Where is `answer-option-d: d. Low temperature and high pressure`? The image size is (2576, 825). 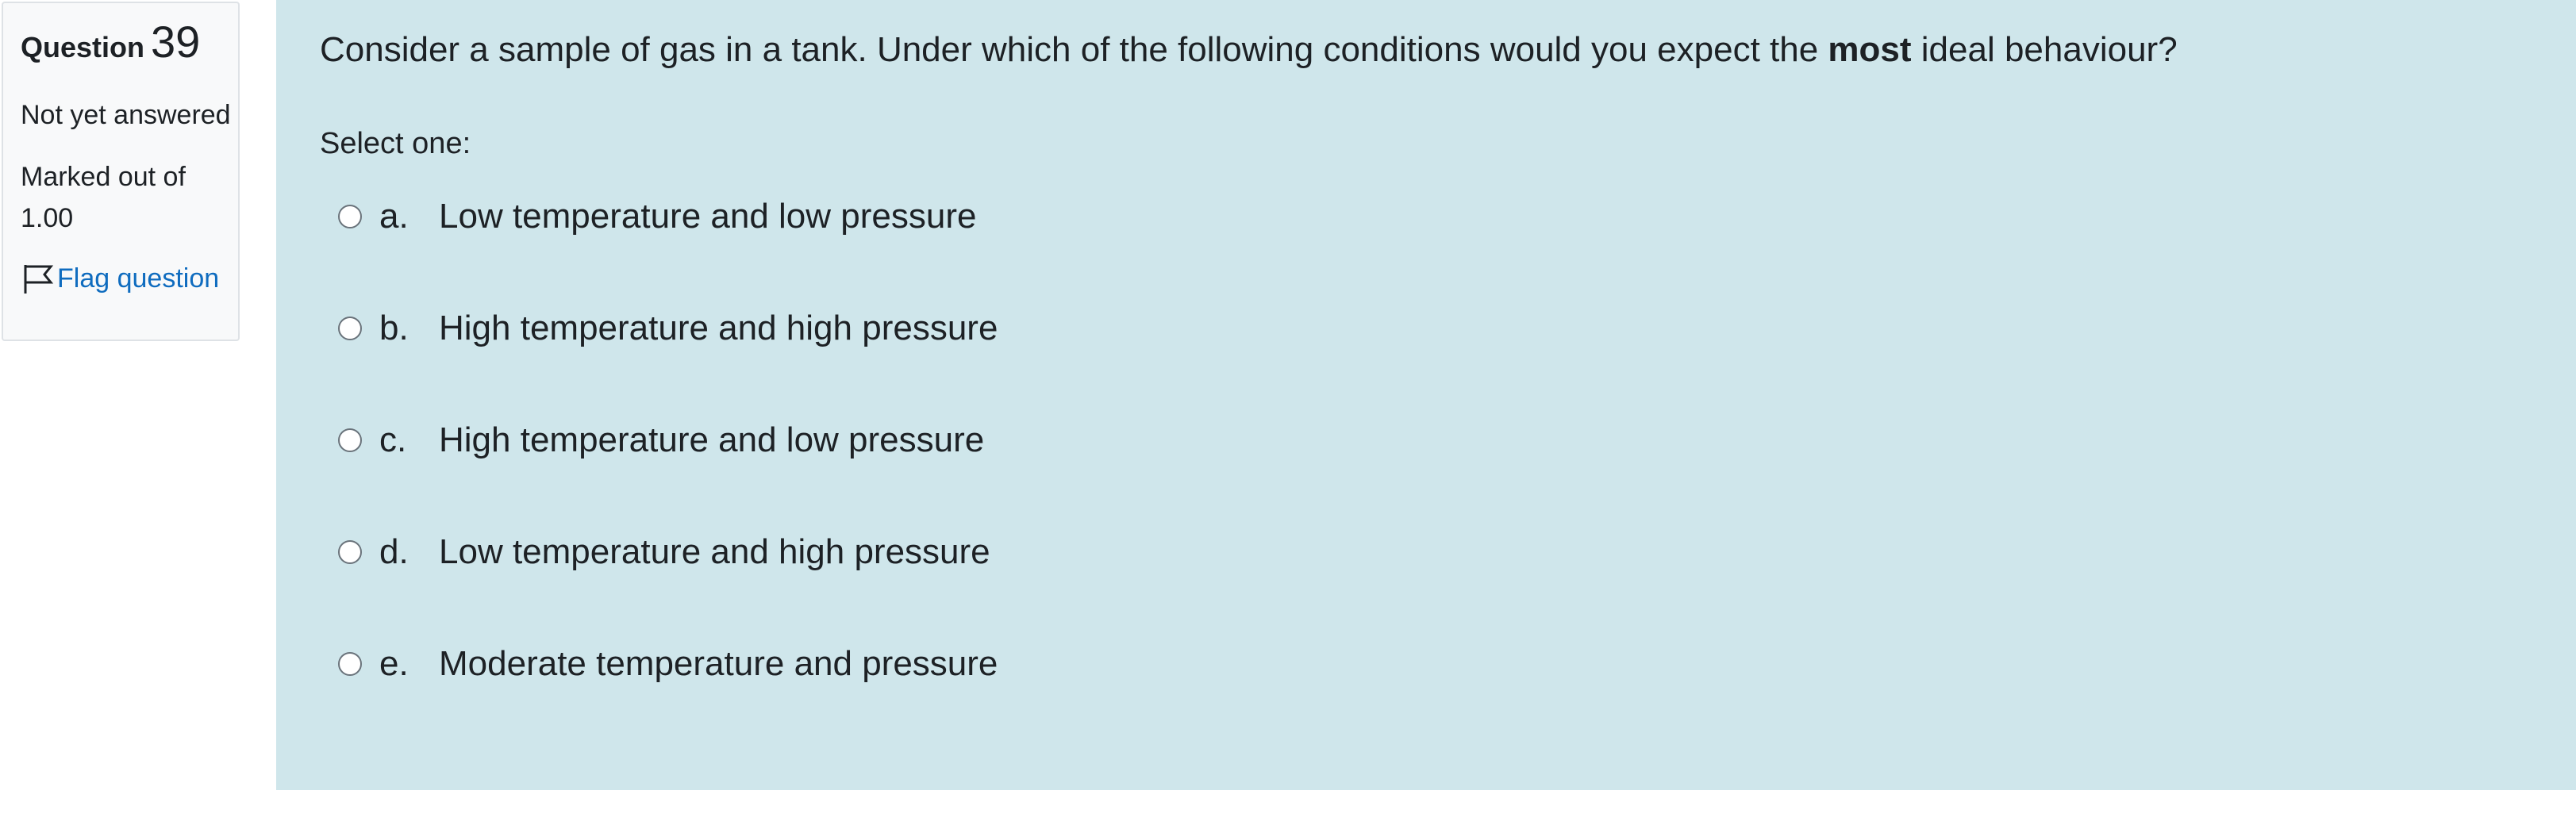
answer-option-d: d. Low temperature and high pressure is located at coordinates (668, 552).